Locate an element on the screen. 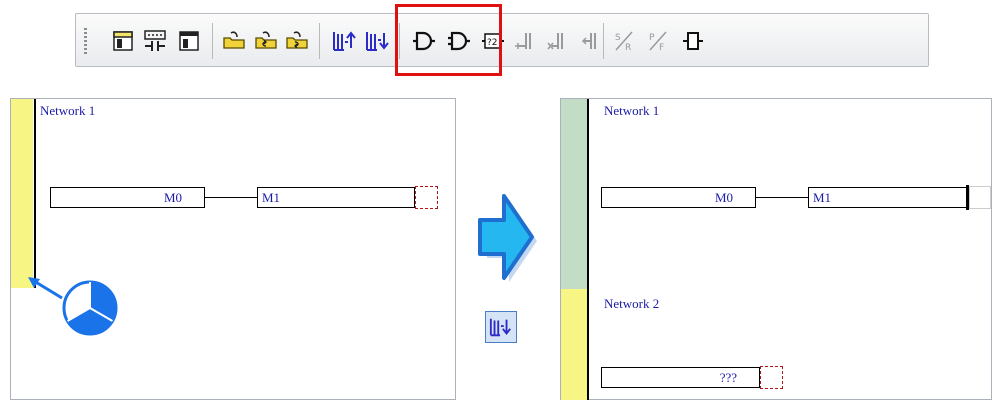 The height and width of the screenshot is (400, 998). contact-field: ??? is located at coordinates (680, 377).